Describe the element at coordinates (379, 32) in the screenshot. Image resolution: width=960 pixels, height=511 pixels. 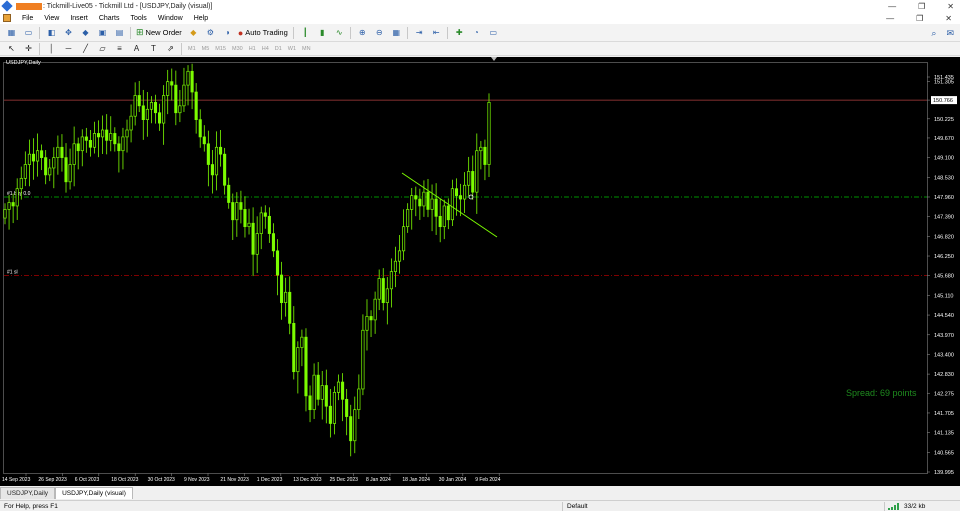
I see `zoom-out-icon: ⊖` at that location.